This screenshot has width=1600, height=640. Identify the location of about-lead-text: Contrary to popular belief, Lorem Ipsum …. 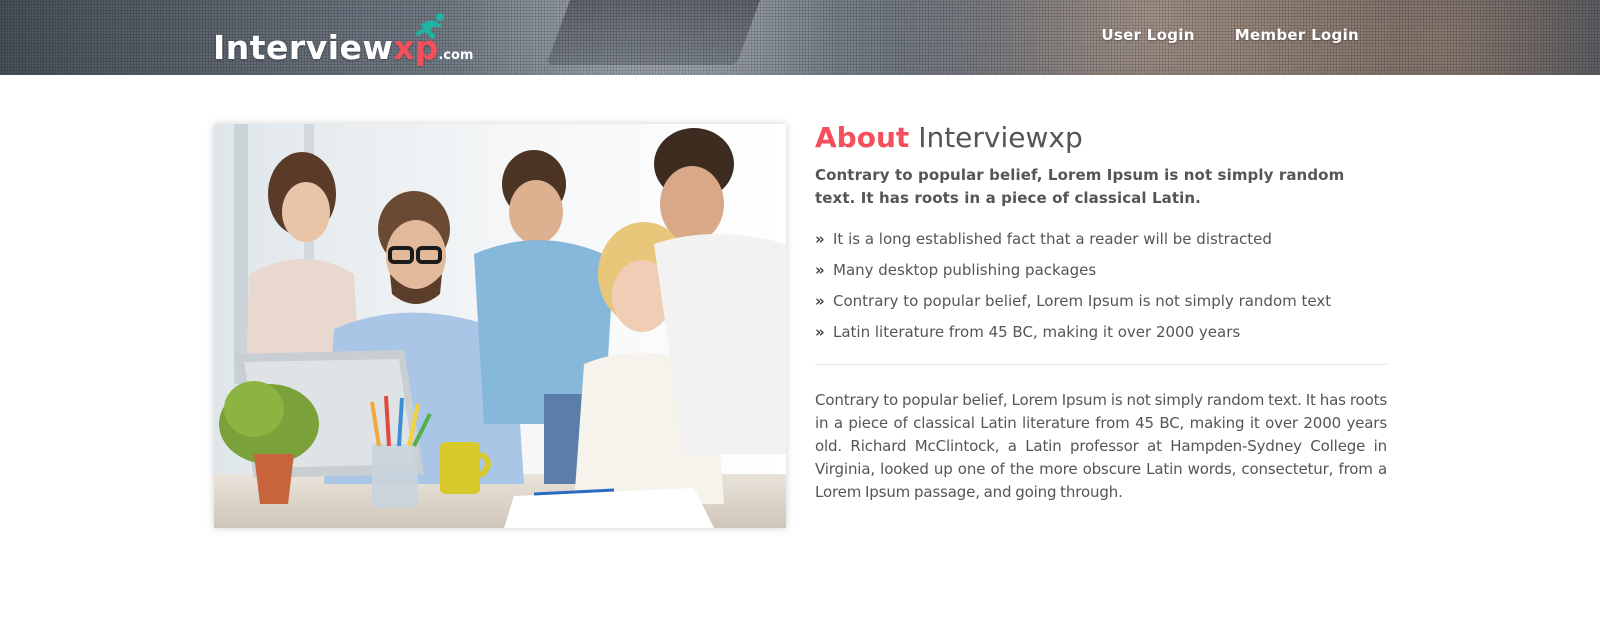
(1080, 186).